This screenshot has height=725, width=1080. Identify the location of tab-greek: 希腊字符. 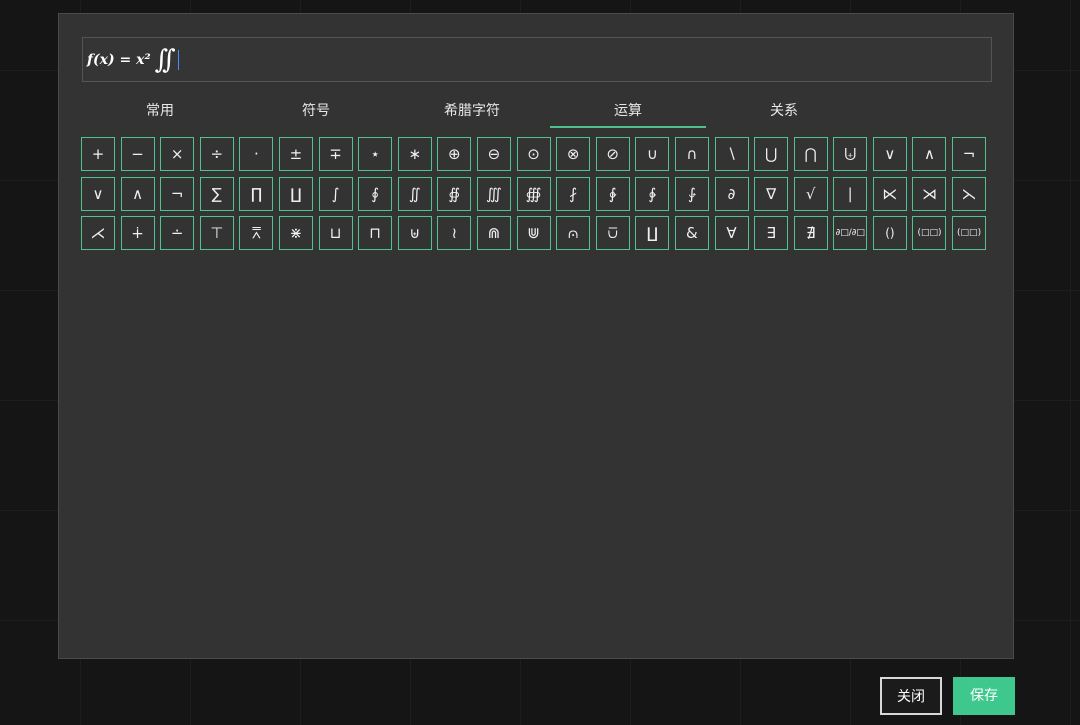
(472, 112).